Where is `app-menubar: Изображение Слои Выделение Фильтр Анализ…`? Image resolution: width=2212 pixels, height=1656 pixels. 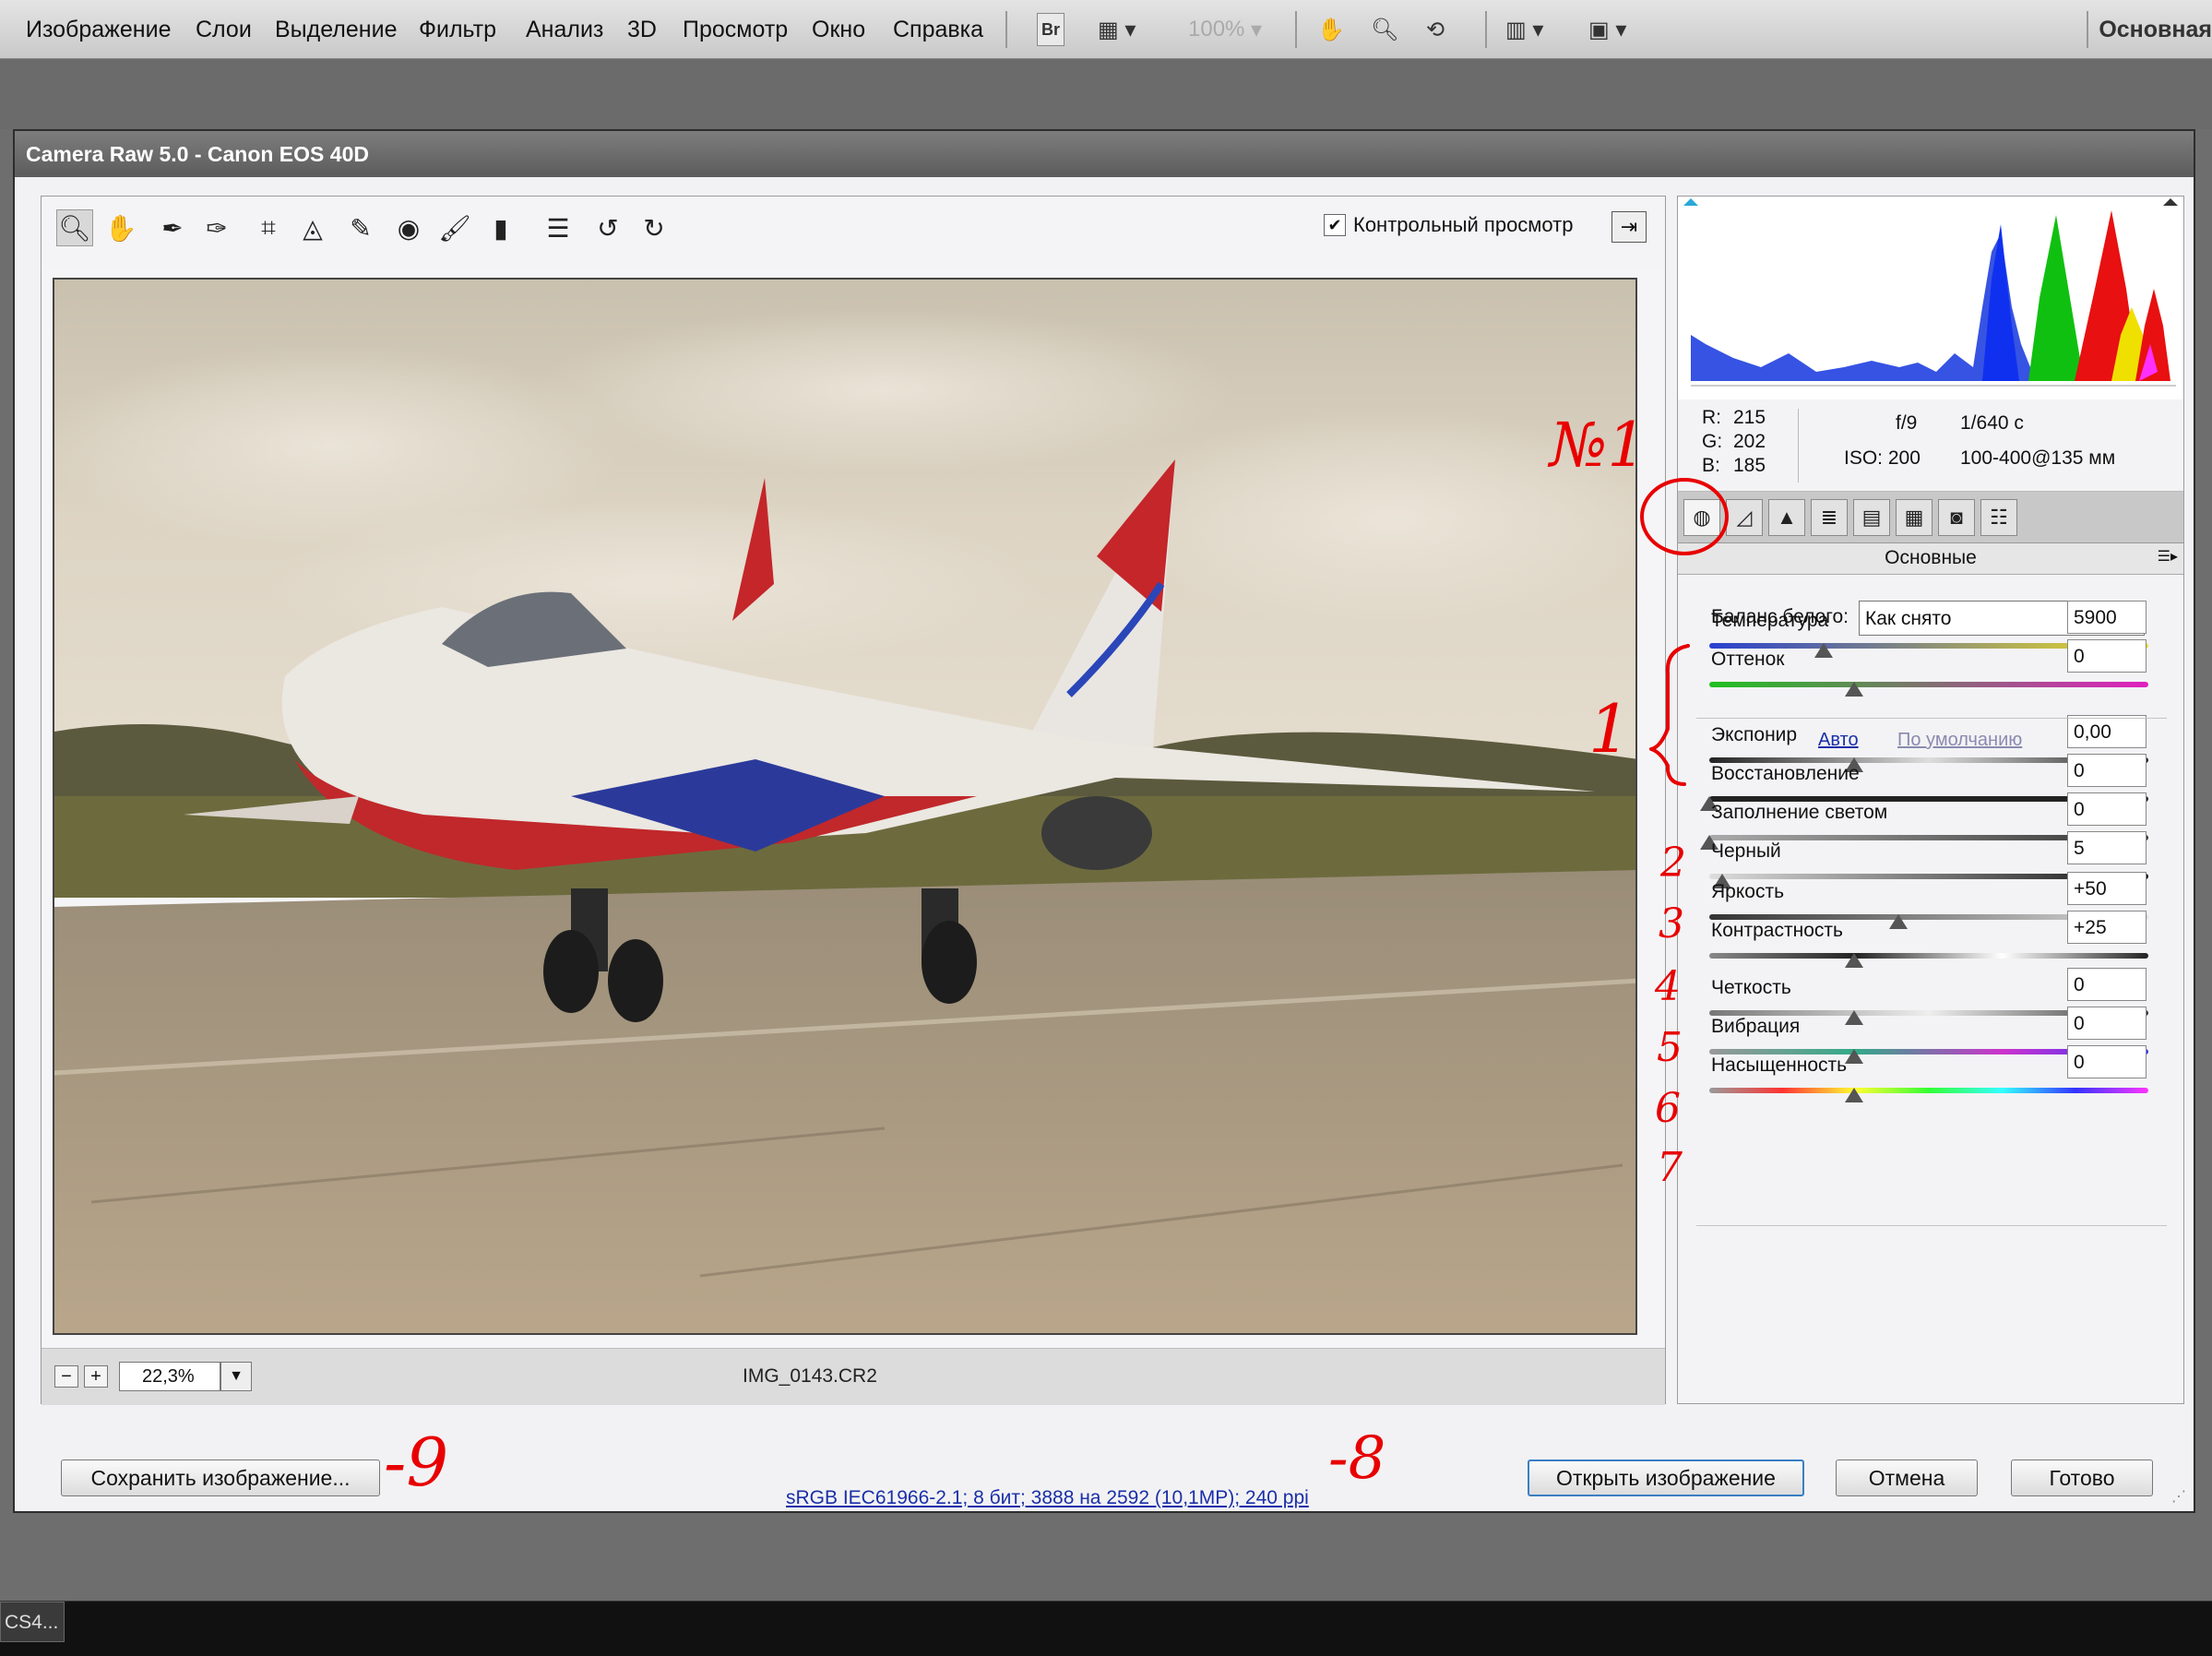
app-menubar: Изображение Слои Выделение Фильтр Анализ… is located at coordinates (1106, 29).